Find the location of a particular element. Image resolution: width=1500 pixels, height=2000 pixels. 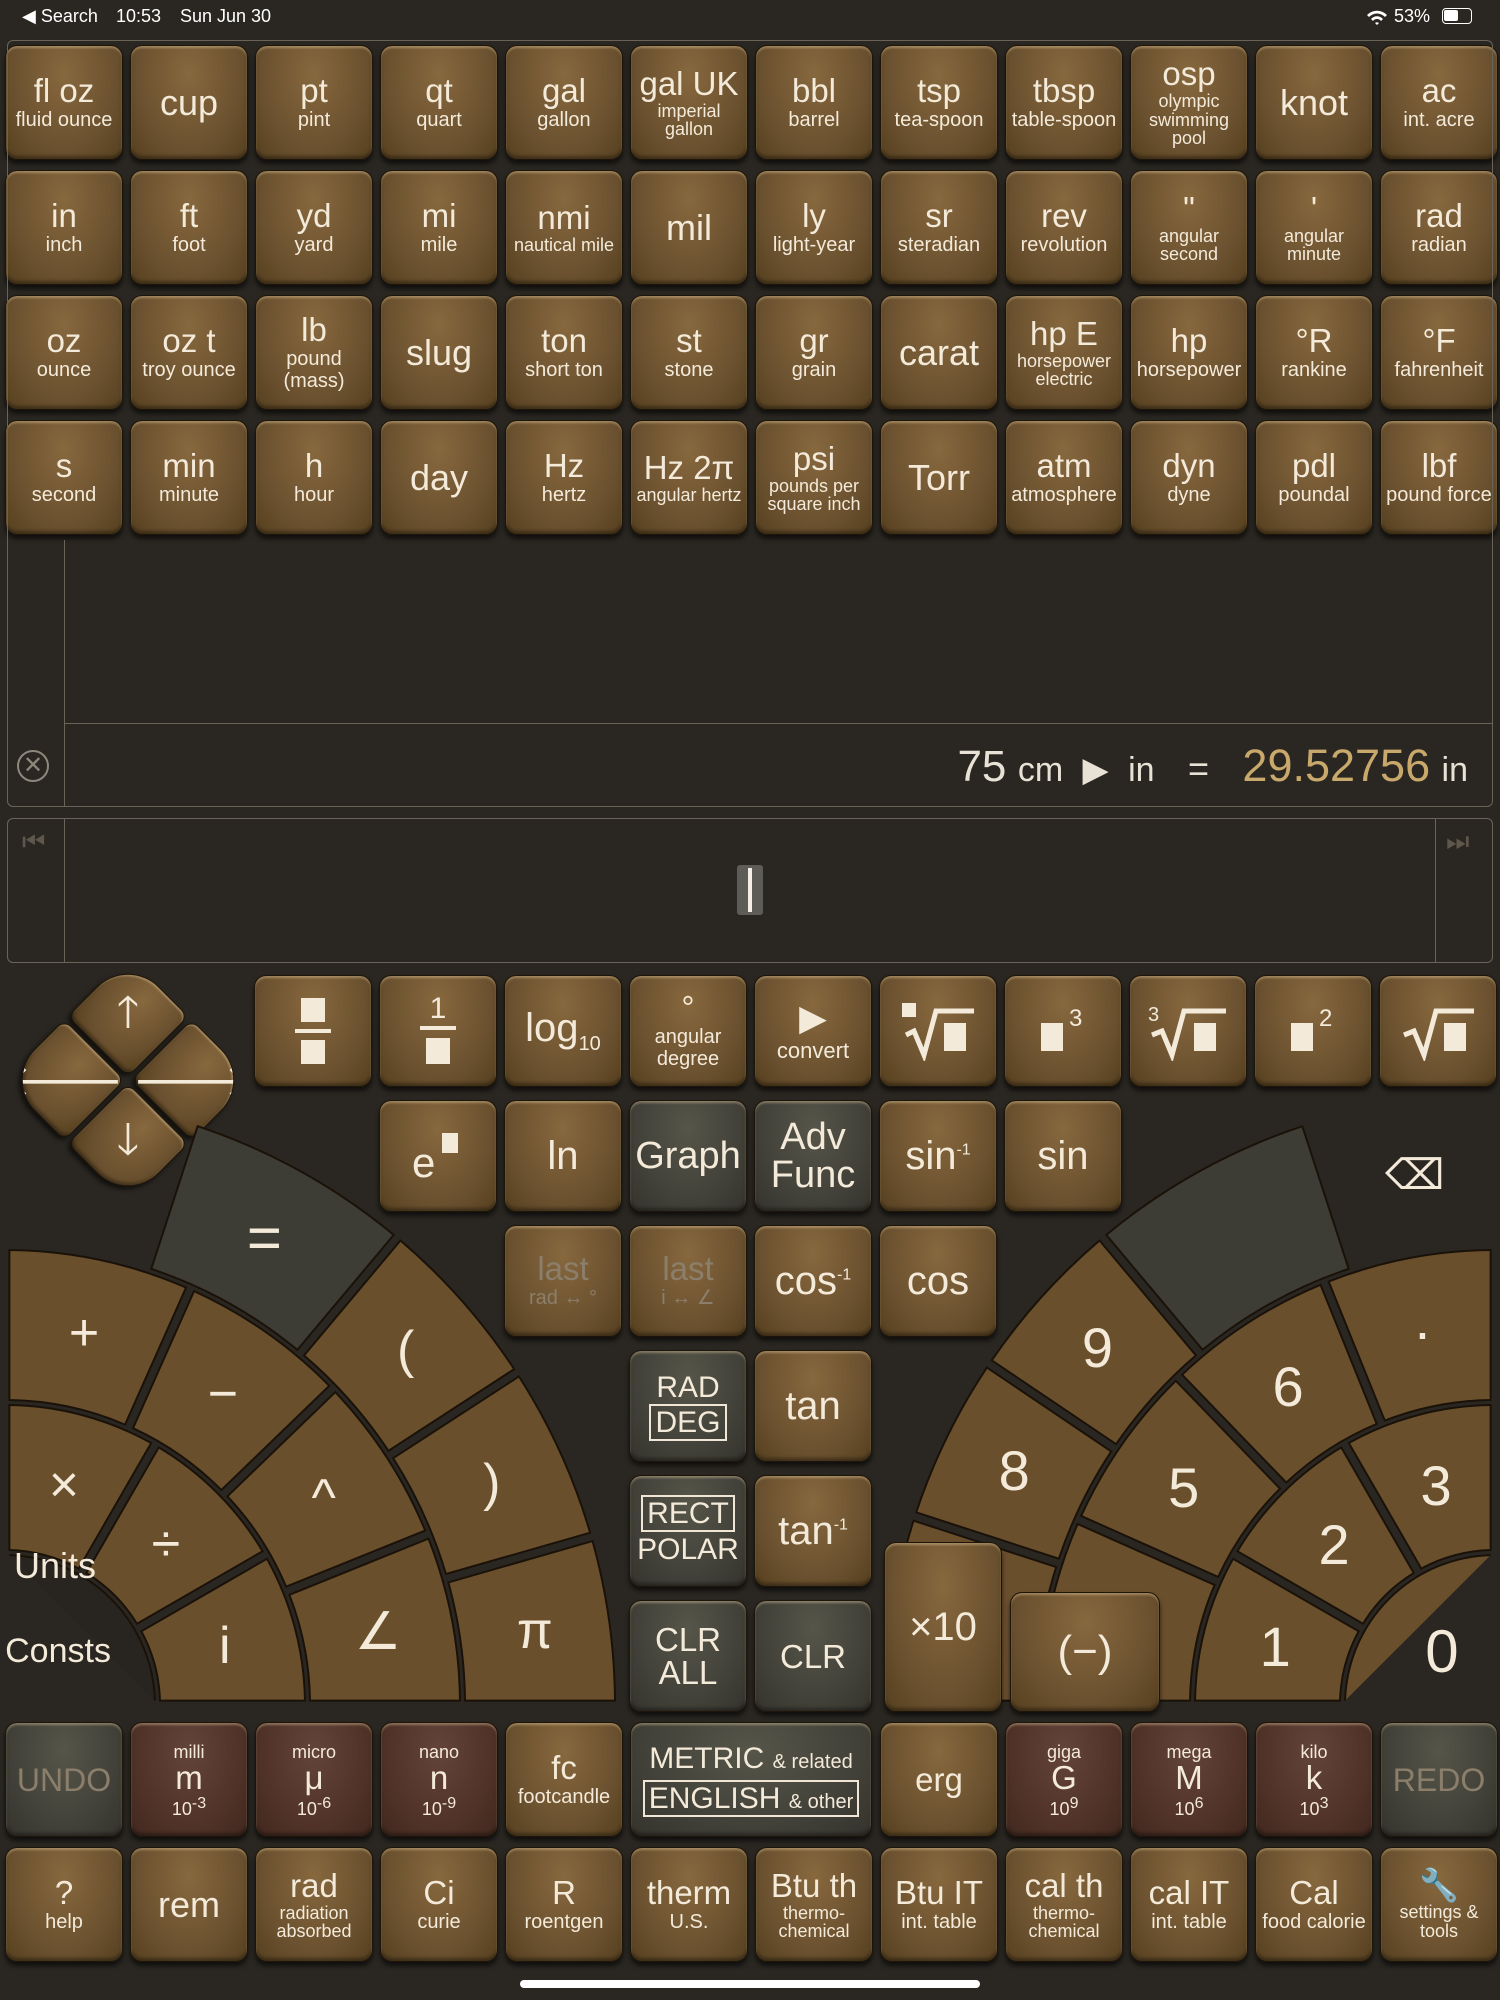

prefix-kilo-button: kilo k 103 is located at coordinates (1314, 1779).